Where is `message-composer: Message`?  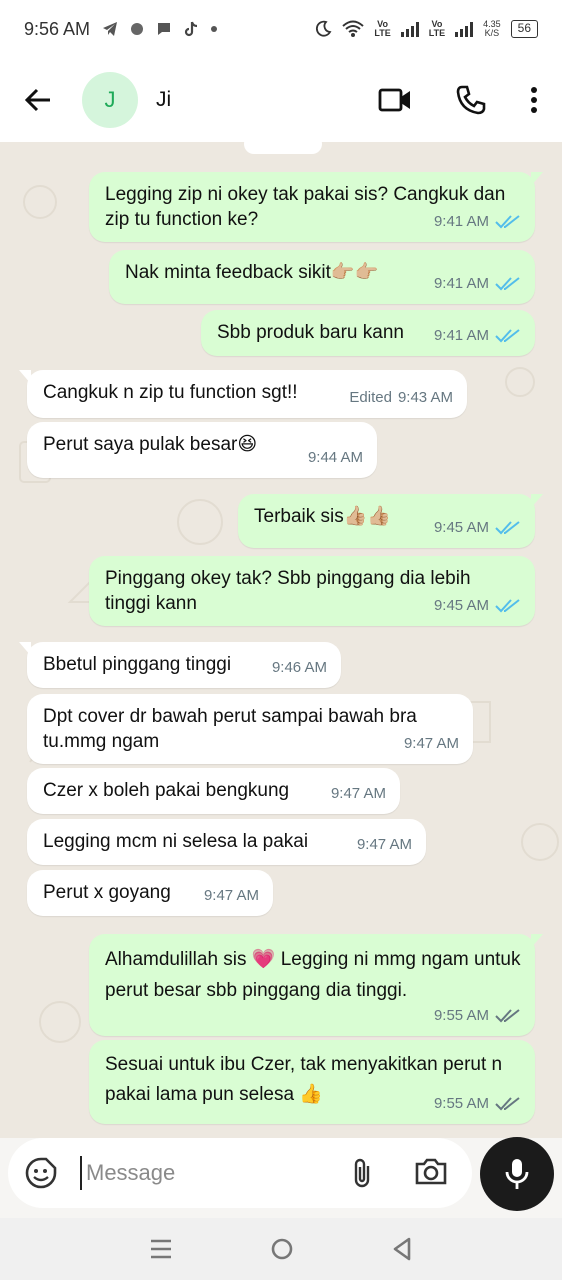 message-composer: Message is located at coordinates (240, 1173).